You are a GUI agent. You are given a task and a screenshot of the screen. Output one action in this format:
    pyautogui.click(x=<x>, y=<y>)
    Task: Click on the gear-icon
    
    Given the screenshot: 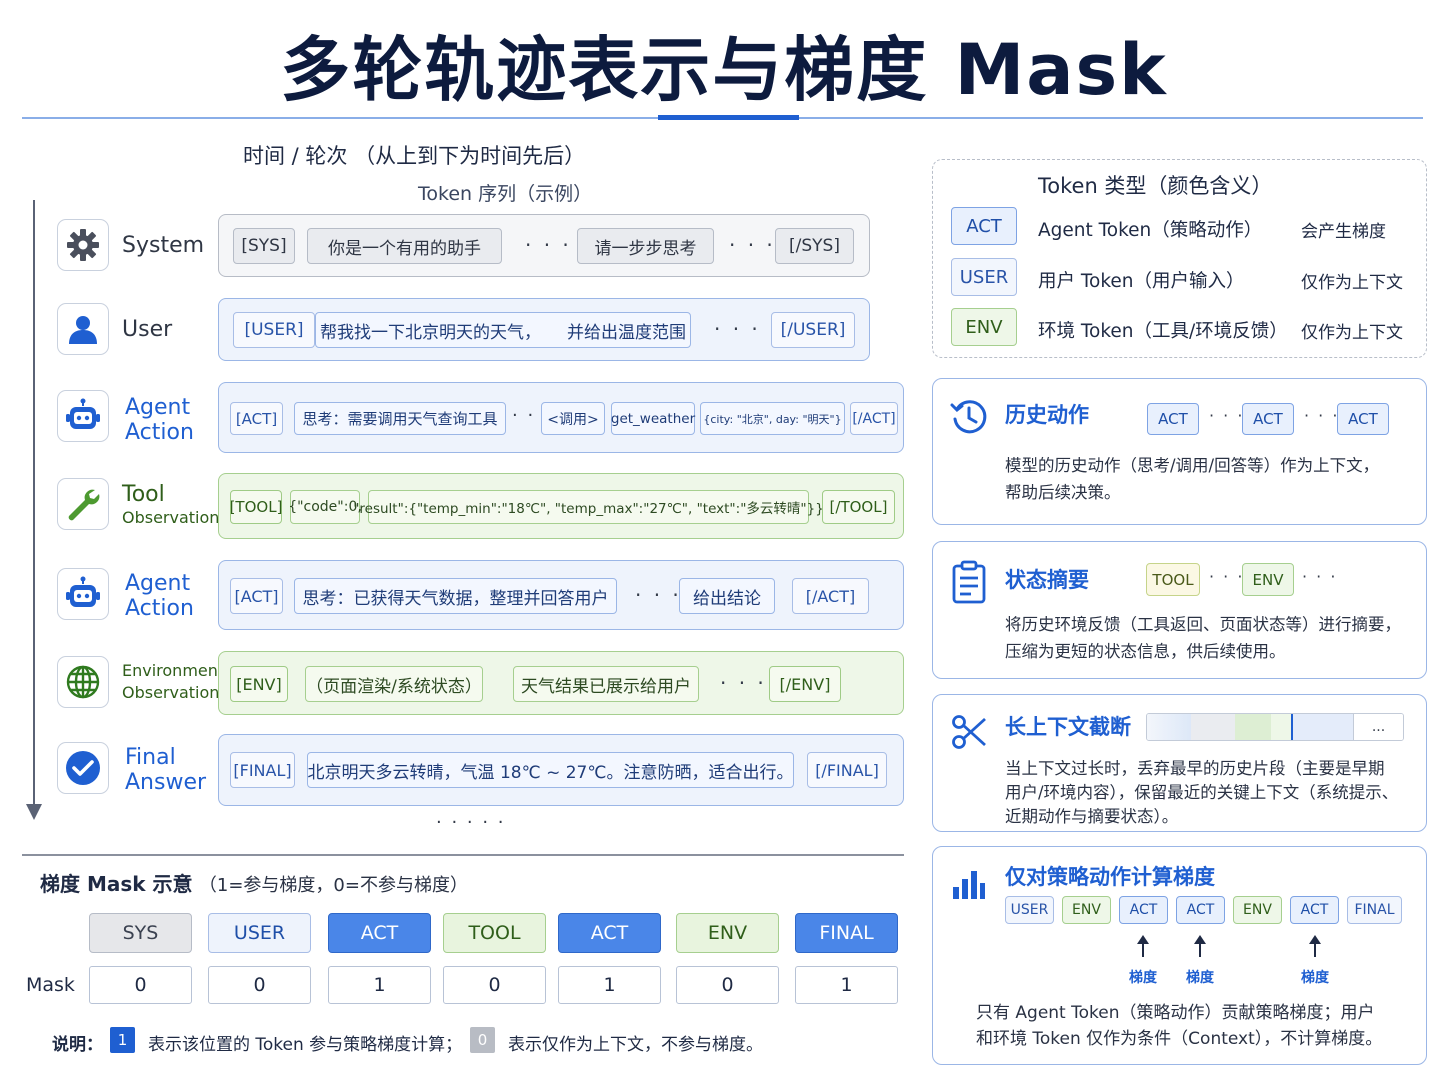 What is the action you would take?
    pyautogui.click(x=83, y=245)
    